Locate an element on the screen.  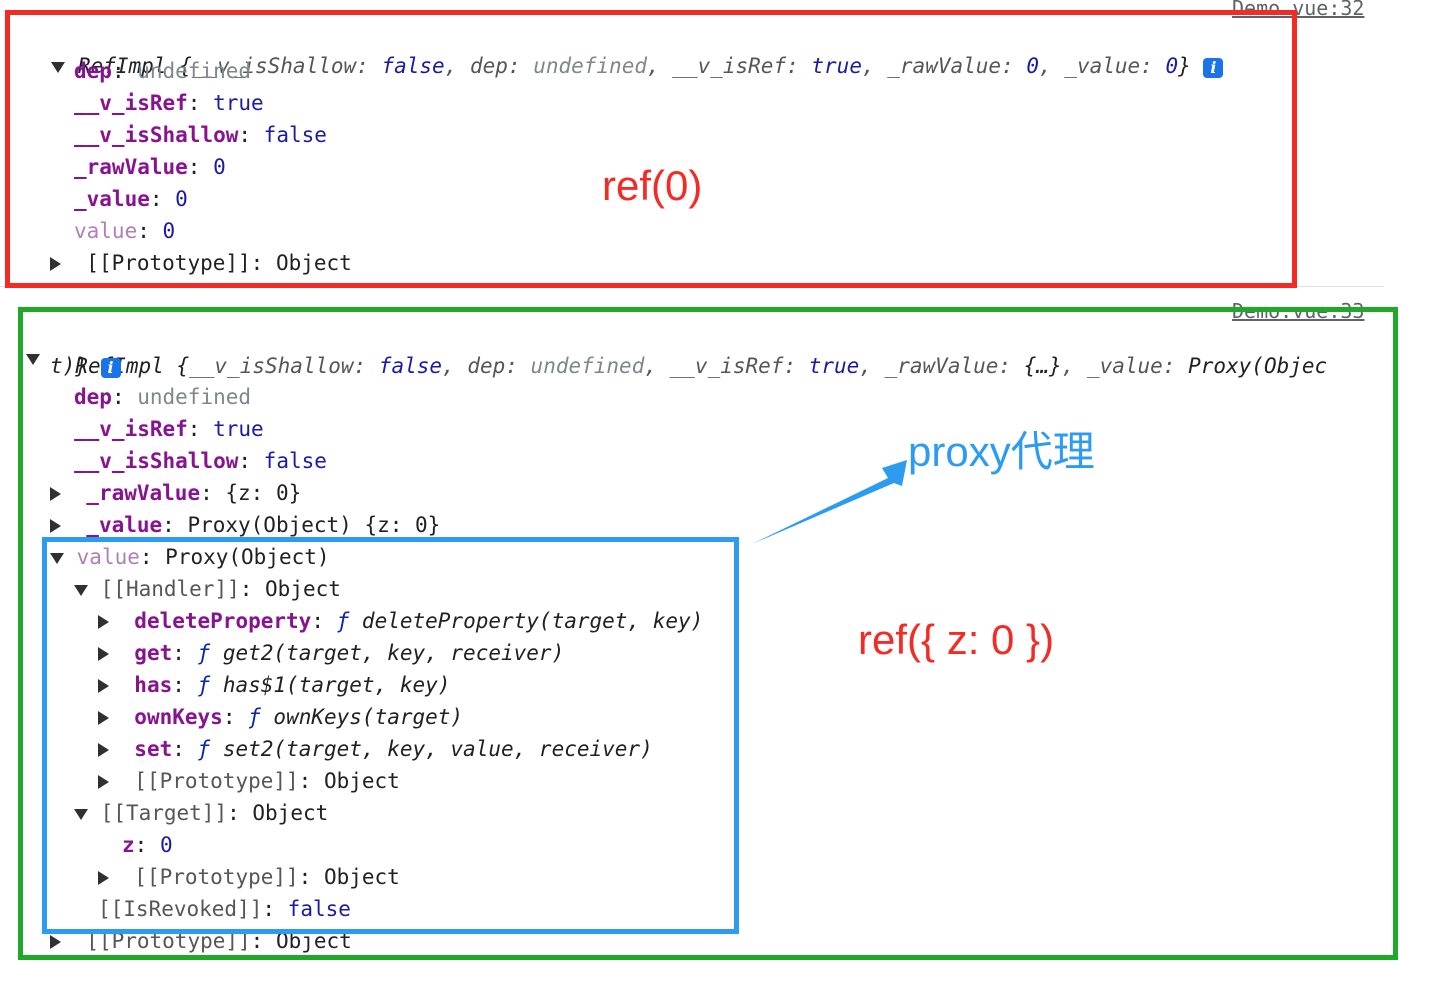
annotation-ref-object: ref({ z: 0 }) is located at coordinates (956, 639).